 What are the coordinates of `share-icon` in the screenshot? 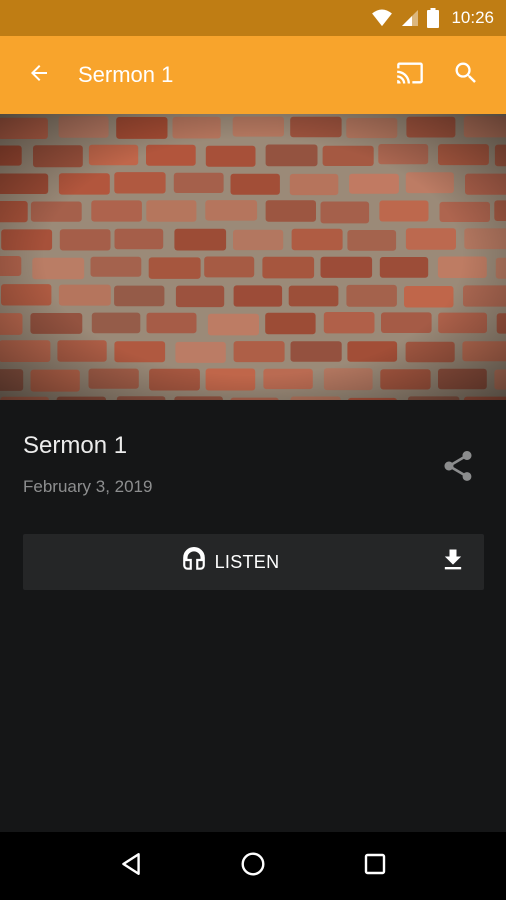 It's located at (458, 468).